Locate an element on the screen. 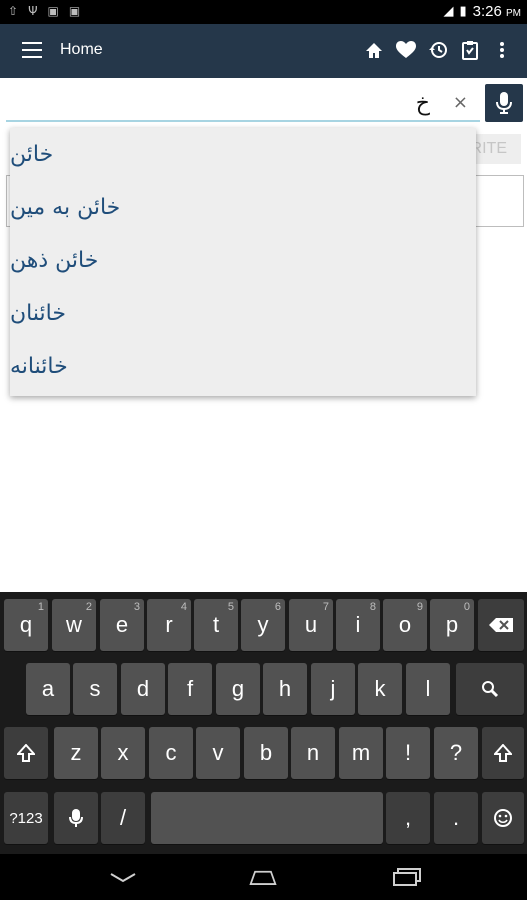 Image resolution: width=527 pixels, height=900 pixels. status-bar: ⇧ Ψ ▣ ▣ ◢ ▮ 3:26 PM is located at coordinates (263, 12).